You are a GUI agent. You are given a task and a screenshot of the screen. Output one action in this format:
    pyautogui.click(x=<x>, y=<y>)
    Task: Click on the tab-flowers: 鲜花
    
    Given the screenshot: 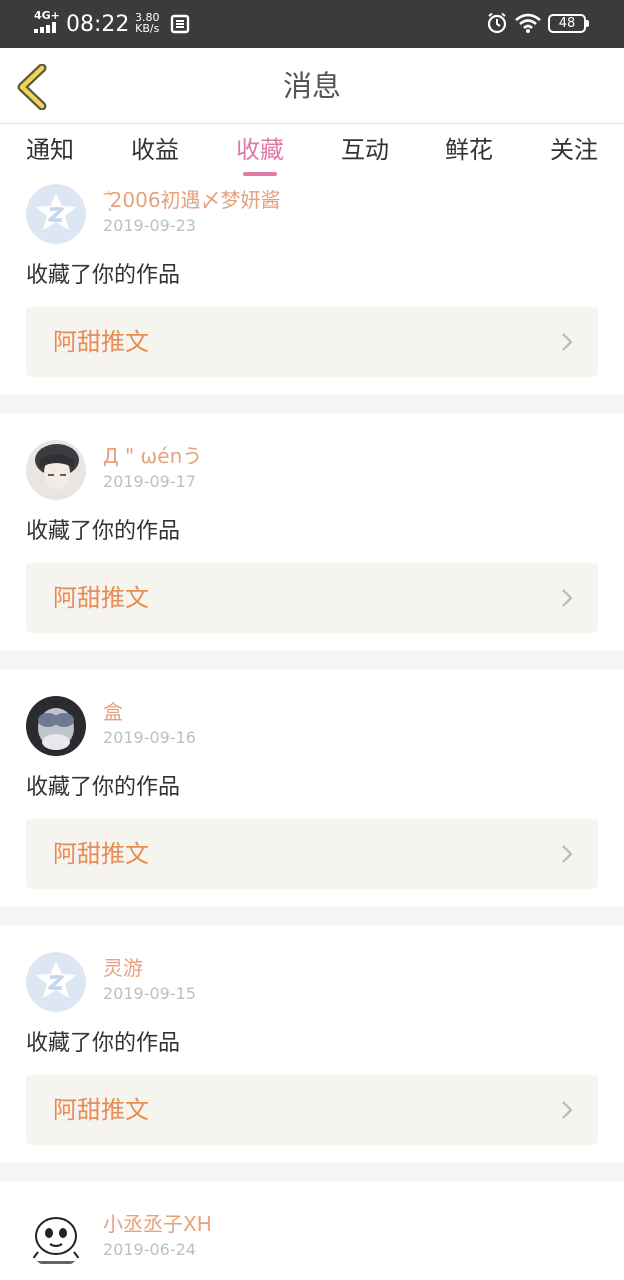 What is the action you would take?
    pyautogui.click(x=469, y=150)
    